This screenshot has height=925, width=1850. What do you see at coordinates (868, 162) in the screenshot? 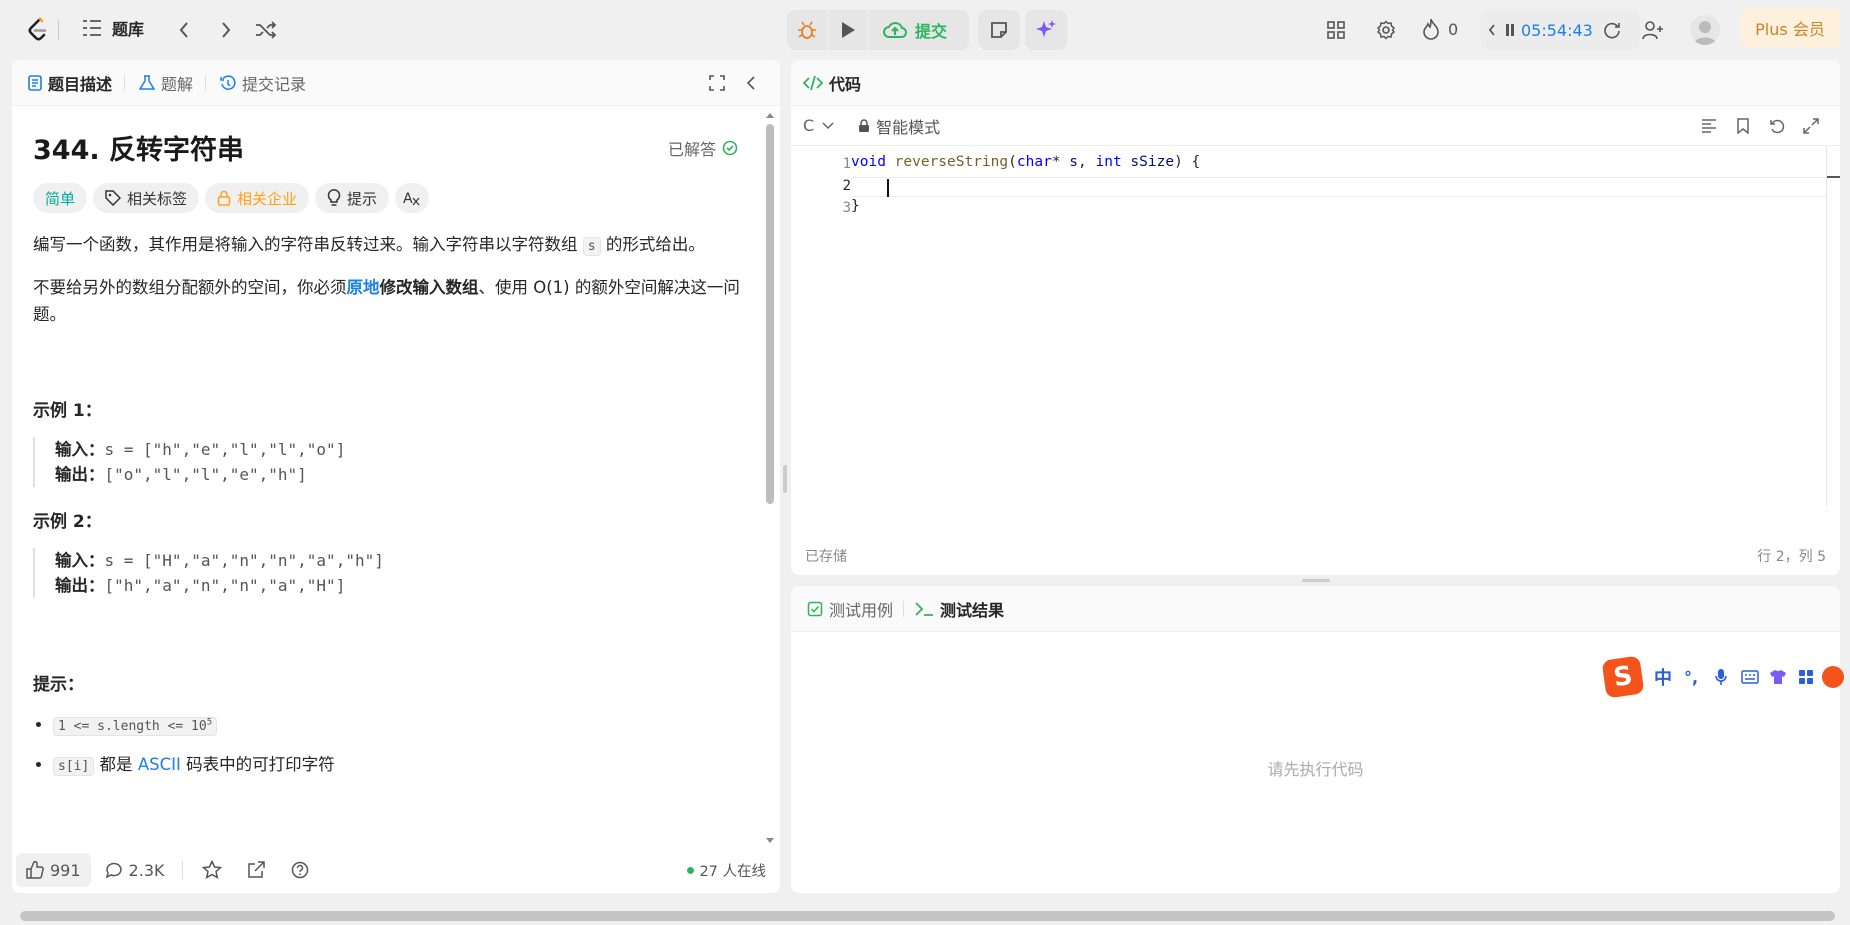
I see `keyword: void` at bounding box center [868, 162].